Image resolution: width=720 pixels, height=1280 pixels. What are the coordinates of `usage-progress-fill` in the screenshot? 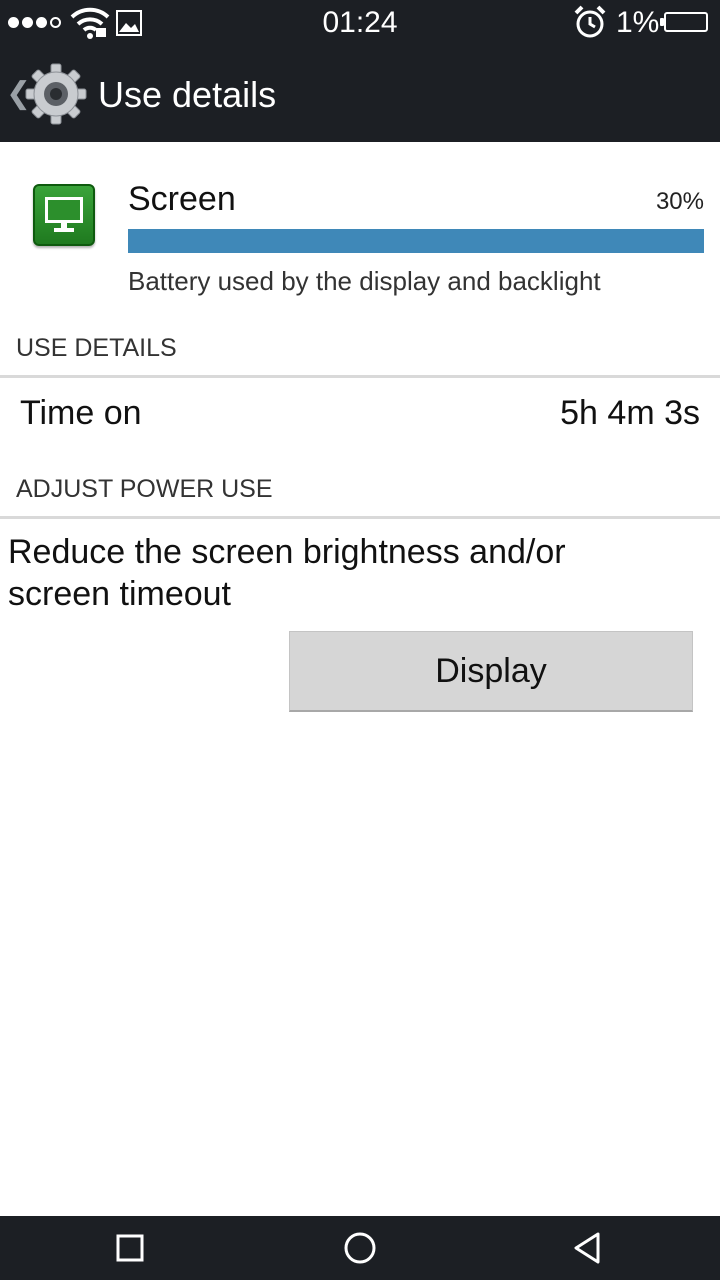 It's located at (416, 241).